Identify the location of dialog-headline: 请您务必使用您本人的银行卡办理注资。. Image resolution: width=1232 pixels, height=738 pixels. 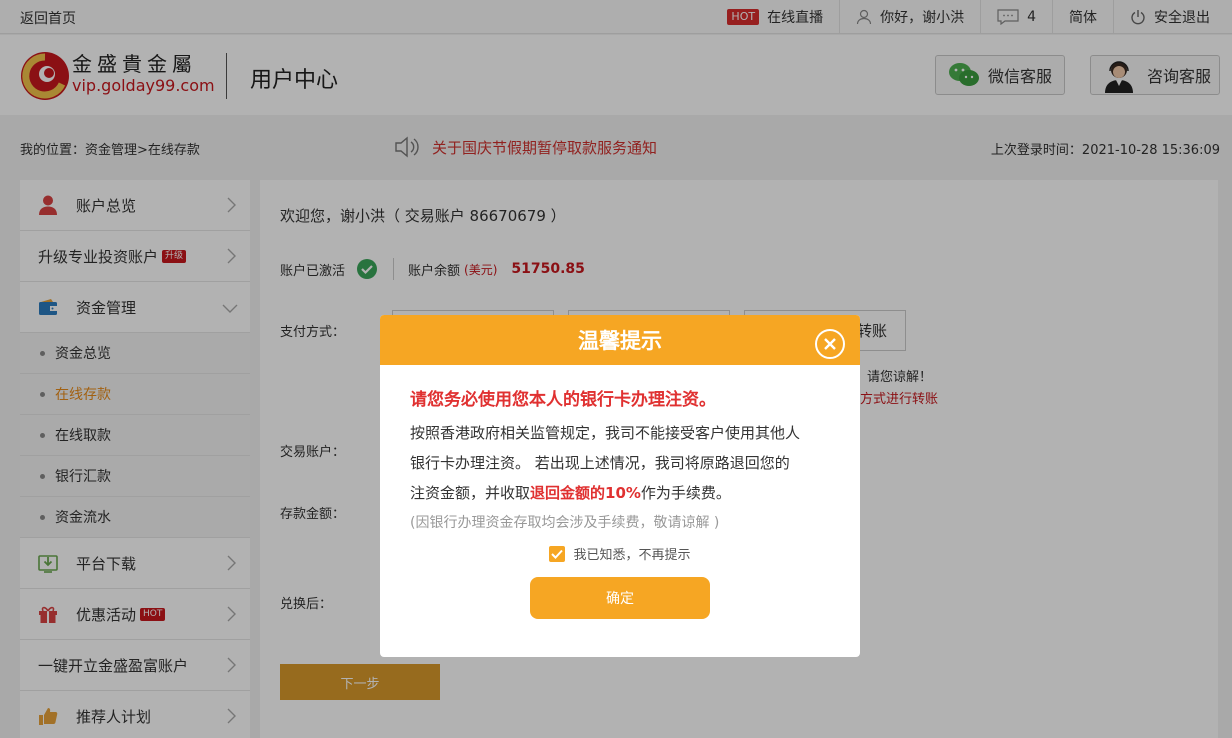
(563, 400).